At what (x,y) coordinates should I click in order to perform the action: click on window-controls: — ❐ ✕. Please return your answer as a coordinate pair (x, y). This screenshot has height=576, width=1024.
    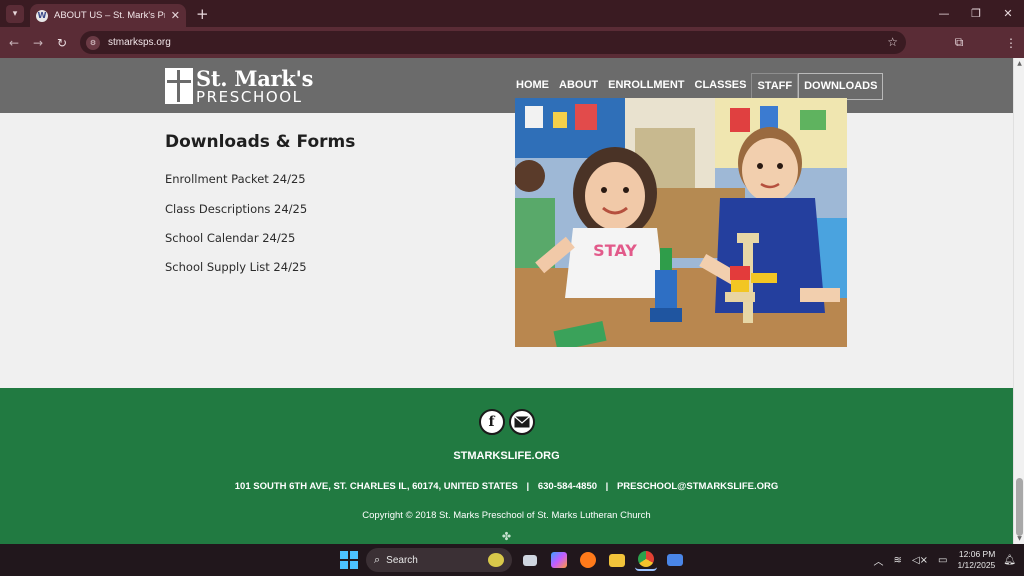
    Looking at the image, I should click on (976, 13).